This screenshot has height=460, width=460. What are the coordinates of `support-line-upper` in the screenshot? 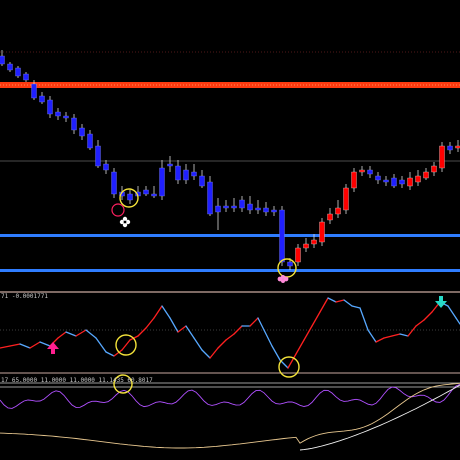 It's located at (230, 235).